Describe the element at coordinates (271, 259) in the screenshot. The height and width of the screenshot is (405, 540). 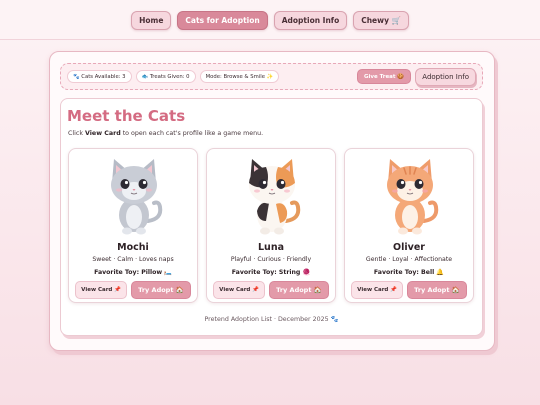
I see `cat-traits: Playful · Curious · Friendly` at that location.